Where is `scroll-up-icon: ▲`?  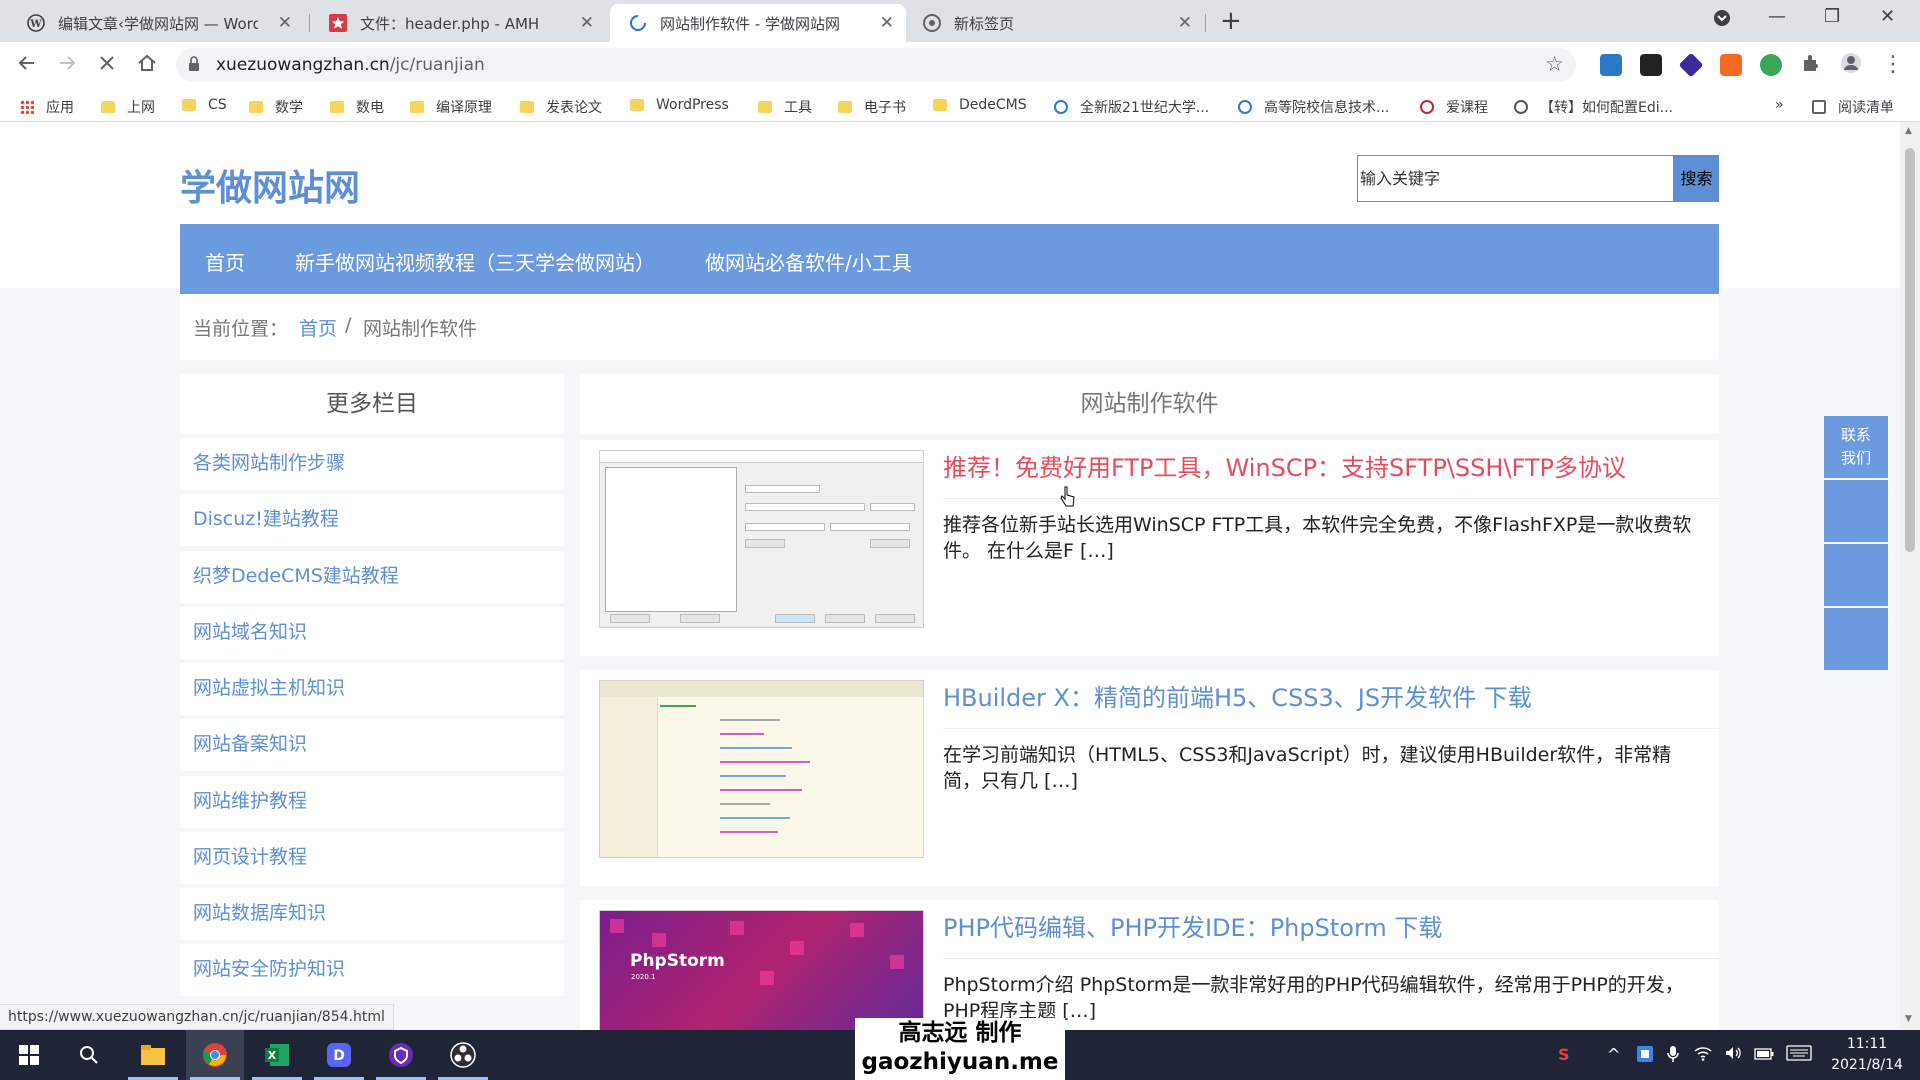 scroll-up-icon: ▲ is located at coordinates (1908, 131).